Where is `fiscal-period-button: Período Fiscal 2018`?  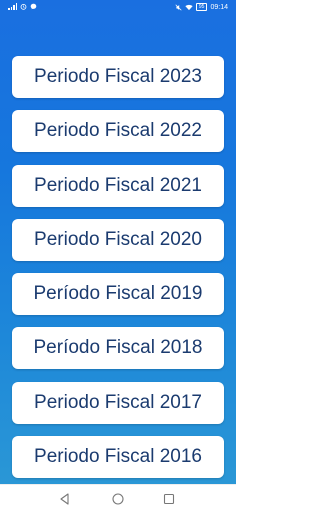 fiscal-period-button: Período Fiscal 2018 is located at coordinates (118, 348).